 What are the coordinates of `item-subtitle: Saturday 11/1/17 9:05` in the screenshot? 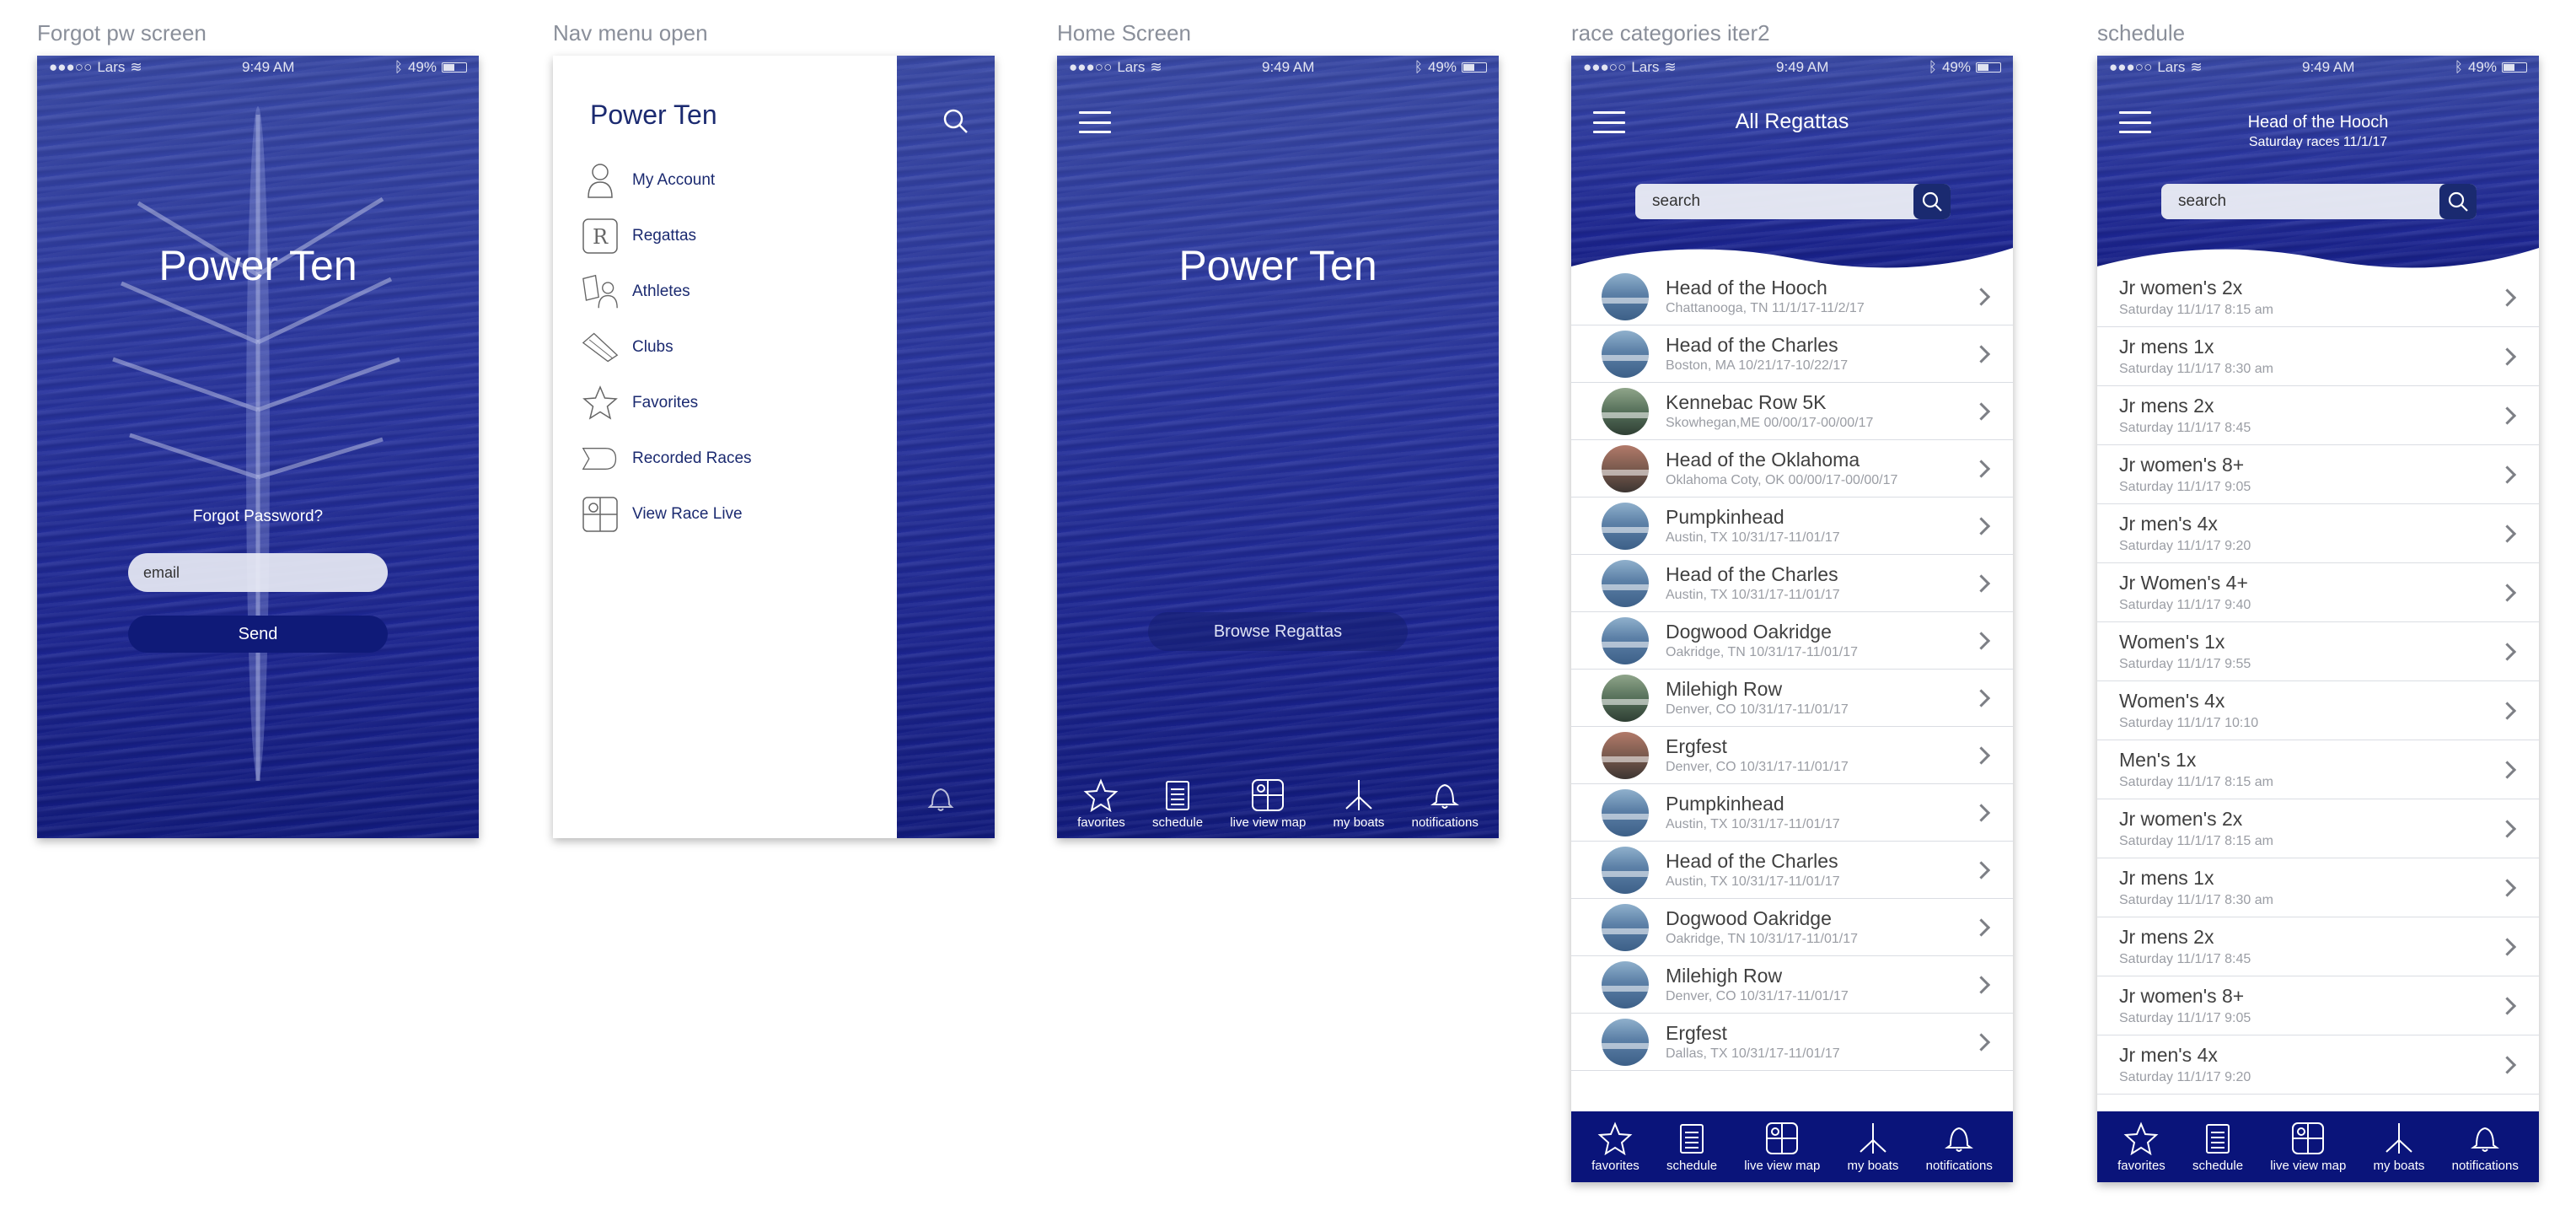 It's located at (2185, 486).